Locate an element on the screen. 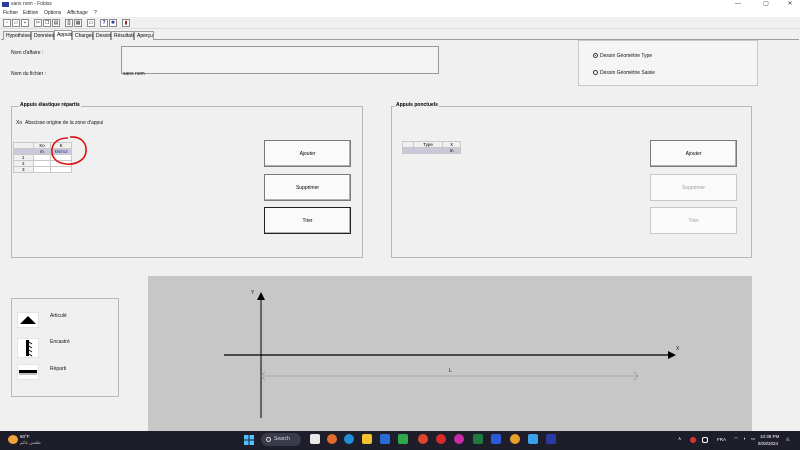 Image resolution: width=800 pixels, height=450 pixels. maximize-button: ▢ is located at coordinates (766, 4).